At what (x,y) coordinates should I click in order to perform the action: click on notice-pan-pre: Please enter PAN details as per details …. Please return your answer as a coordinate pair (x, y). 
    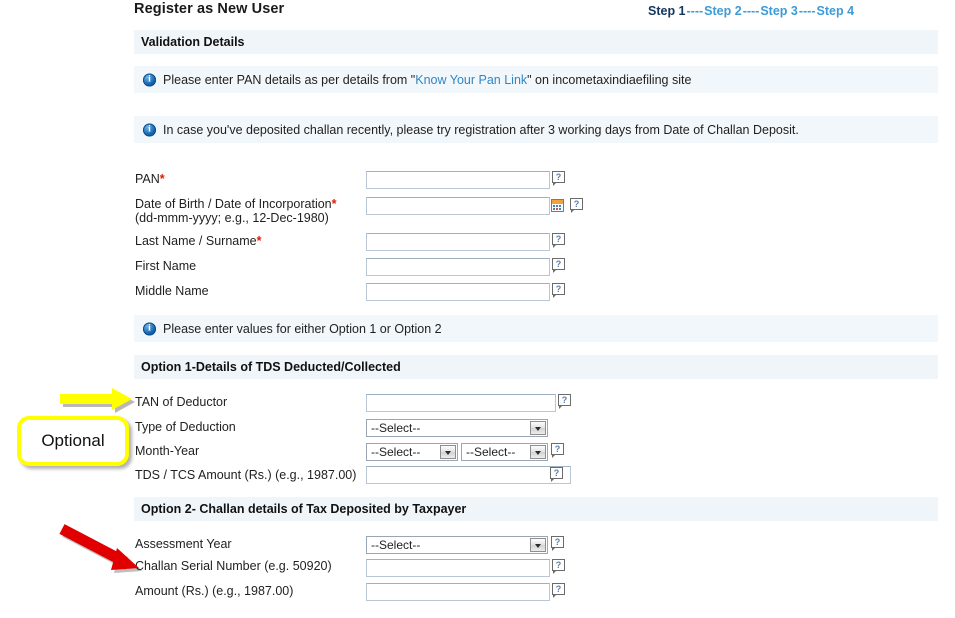
    Looking at the image, I should click on (289, 79).